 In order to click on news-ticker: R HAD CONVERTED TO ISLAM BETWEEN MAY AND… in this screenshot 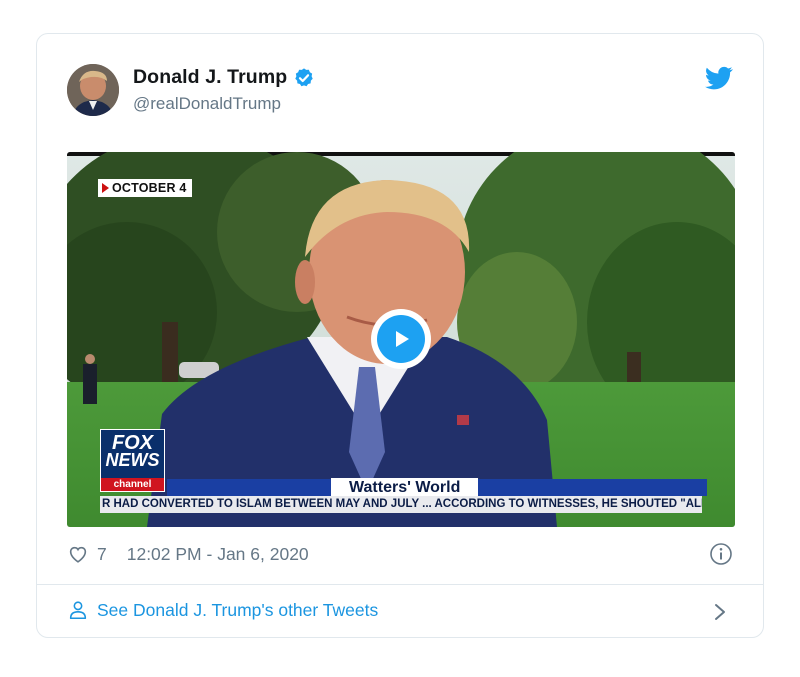, I will do `click(401, 504)`.